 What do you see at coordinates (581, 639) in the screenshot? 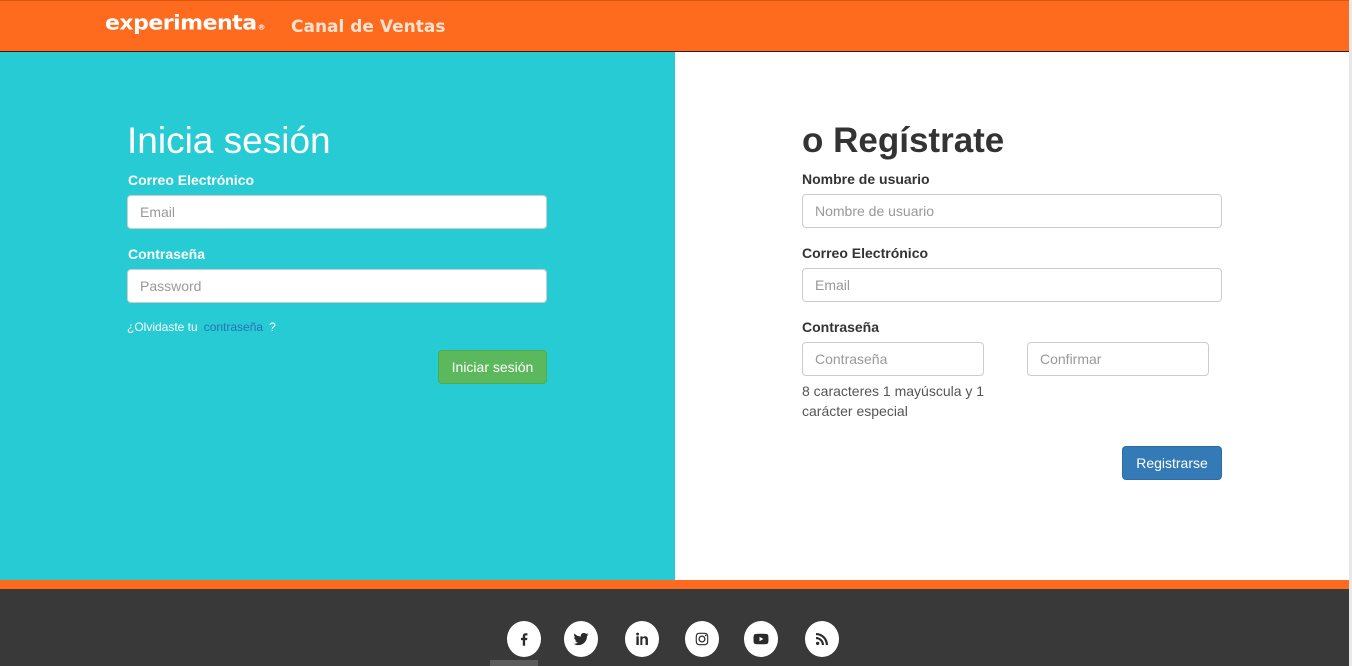
I see `twitter-icon` at bounding box center [581, 639].